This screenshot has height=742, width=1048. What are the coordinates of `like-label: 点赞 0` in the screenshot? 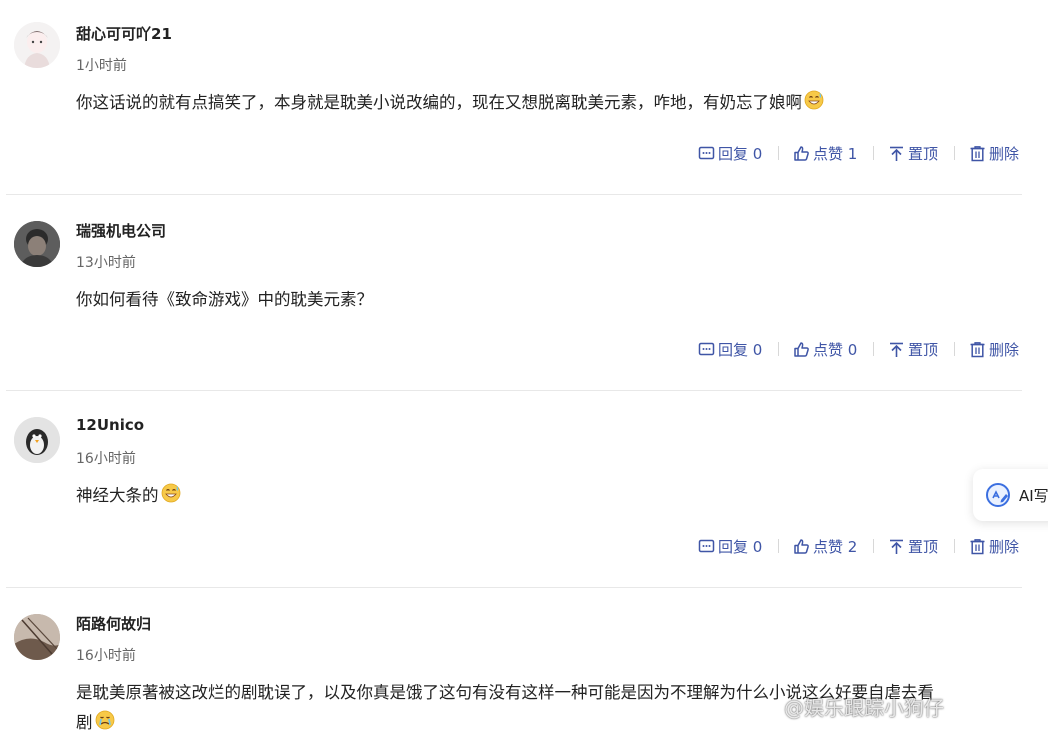 It's located at (835, 349).